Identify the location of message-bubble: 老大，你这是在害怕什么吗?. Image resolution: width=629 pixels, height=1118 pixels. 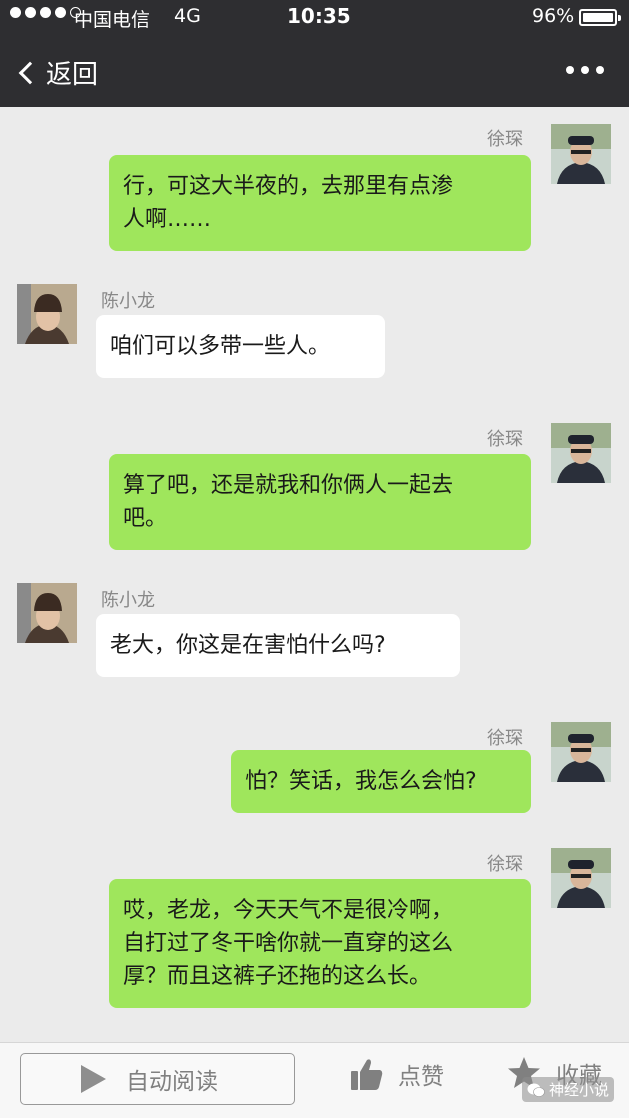
(278, 645).